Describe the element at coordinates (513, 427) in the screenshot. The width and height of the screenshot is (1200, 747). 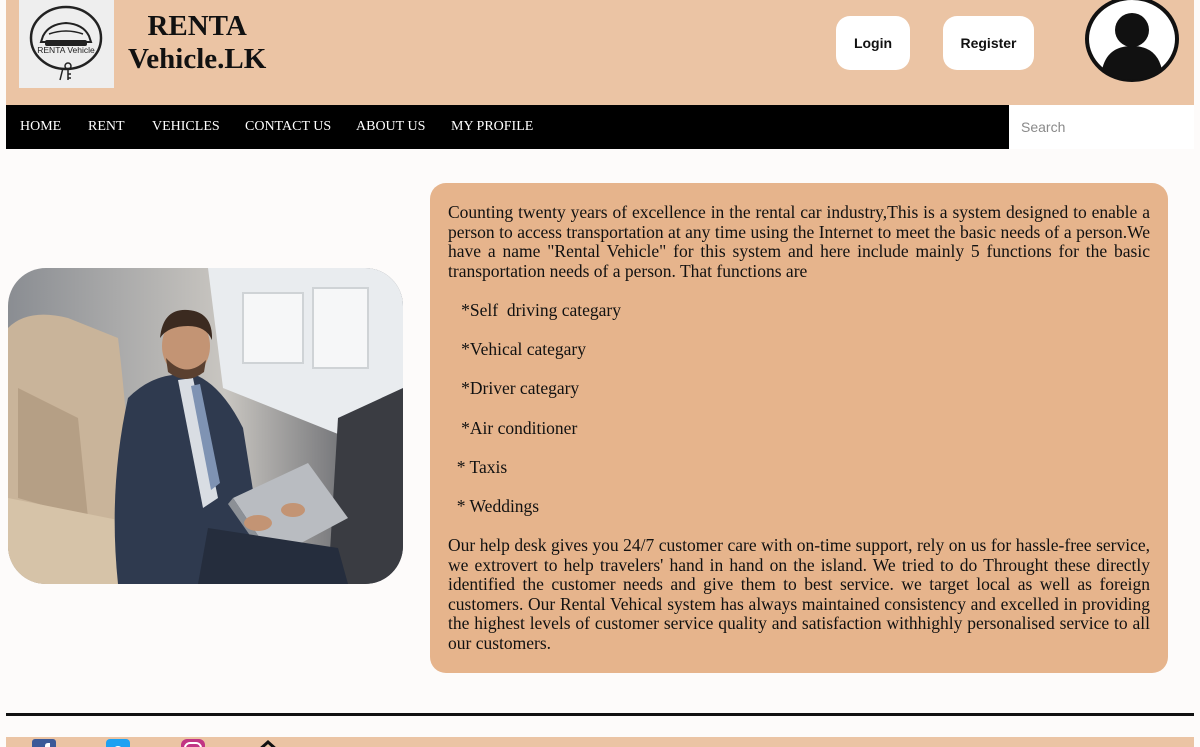
I see `feature-item: *Air conditioner` at that location.